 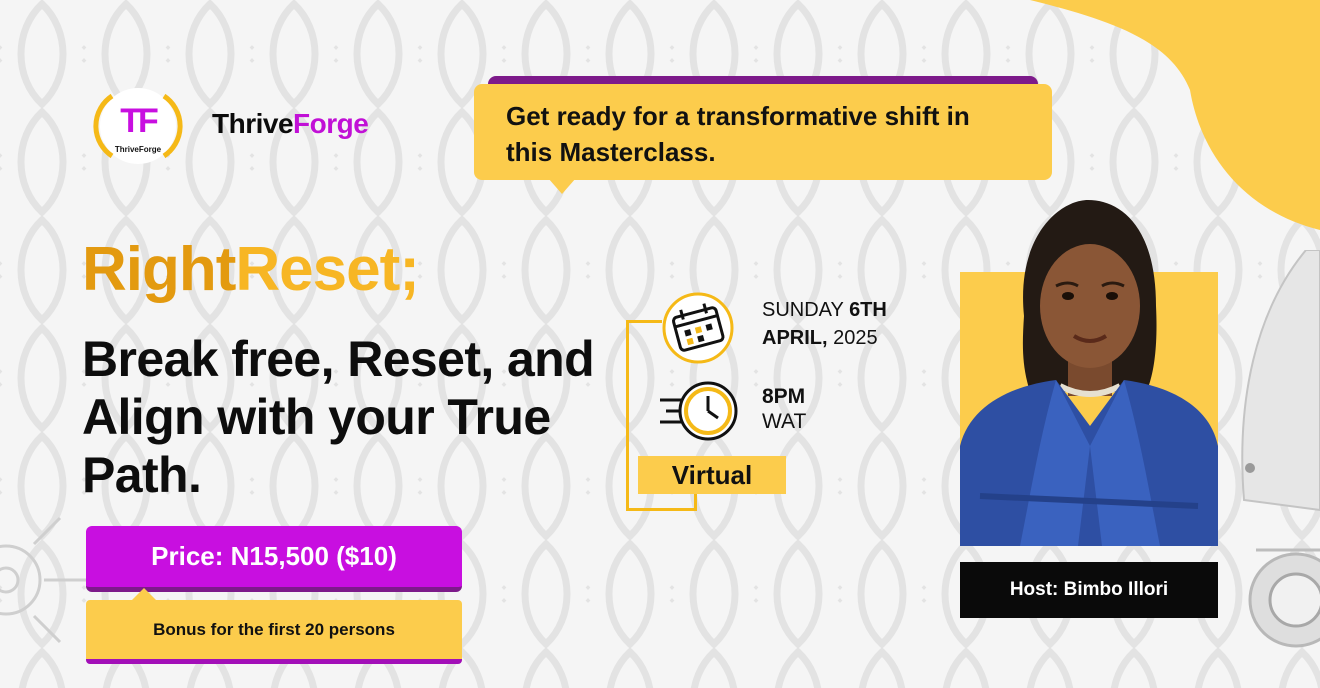 I want to click on rocket-icon, so click(x=1280, y=449).